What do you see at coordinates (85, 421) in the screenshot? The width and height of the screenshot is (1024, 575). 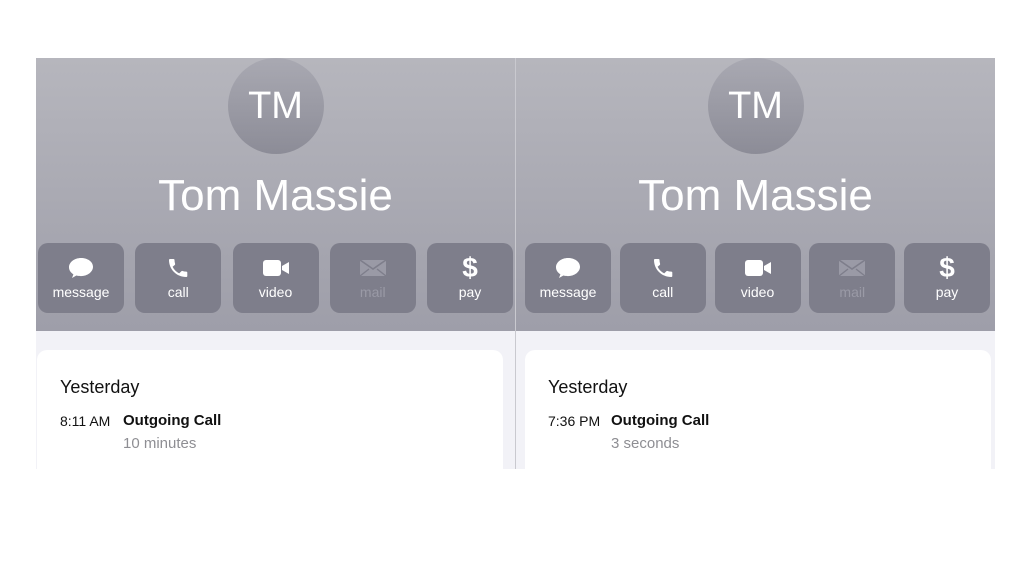 I see `call-time: 8:11 AM` at bounding box center [85, 421].